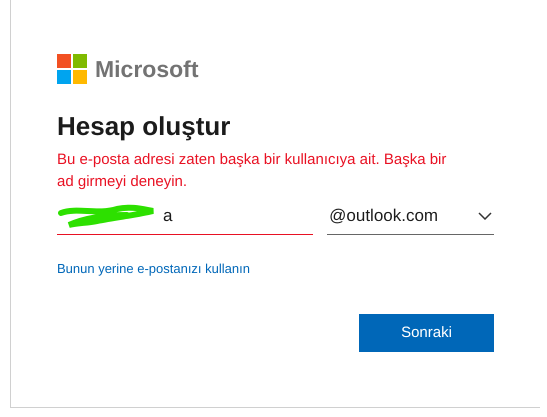  I want to click on username-value: a, so click(167, 216).